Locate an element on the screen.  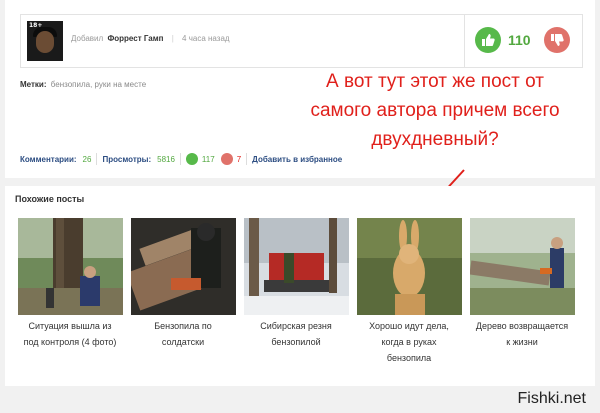
caption-line: когда в руках is located at coordinates (409, 342).